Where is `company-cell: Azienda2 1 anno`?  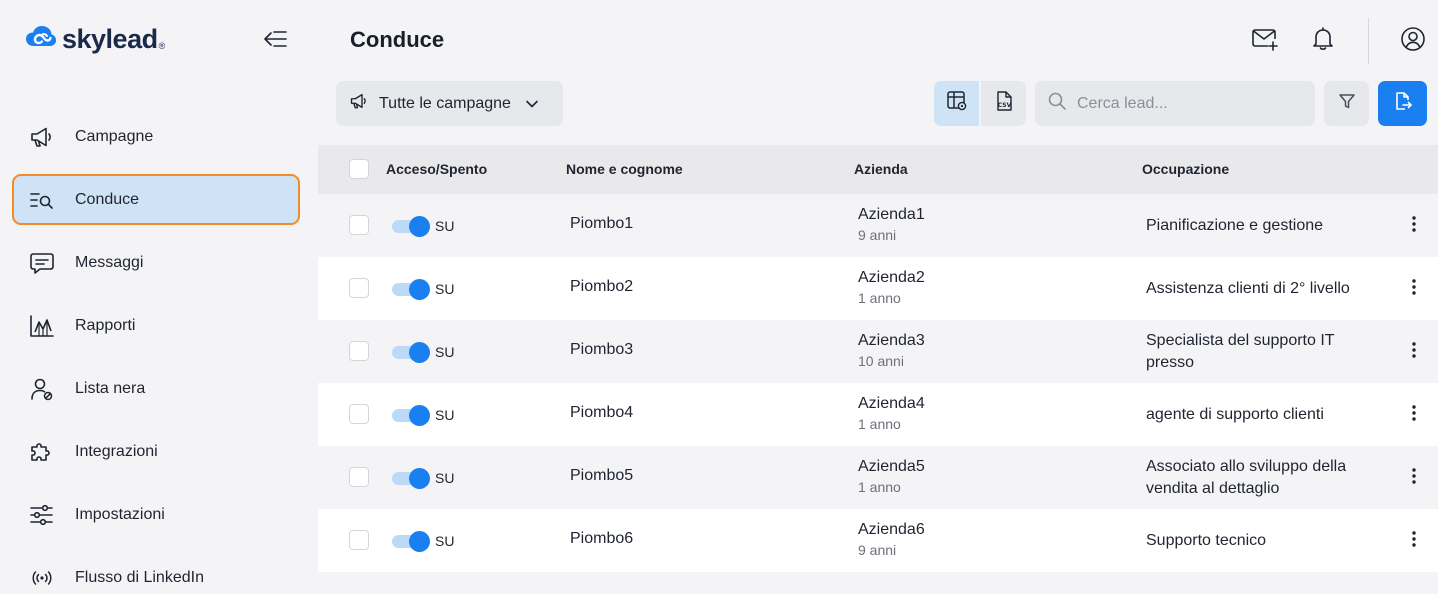 company-cell: Azienda2 1 anno is located at coordinates (891, 288).